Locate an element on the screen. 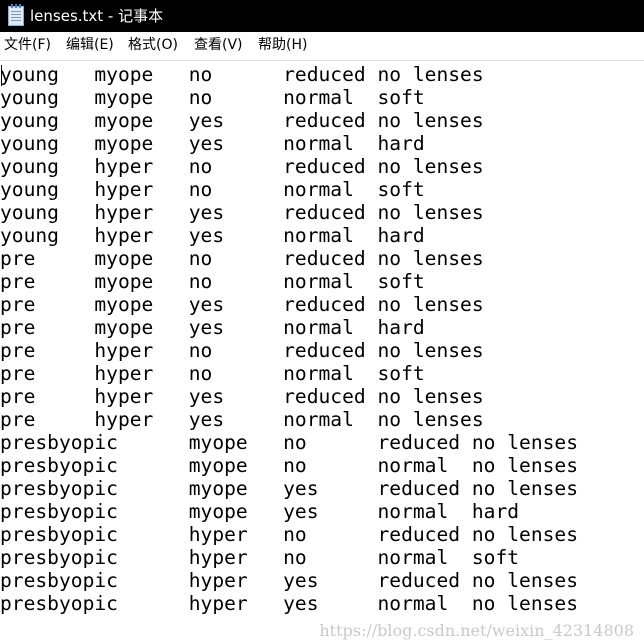 This screenshot has width=644, height=644. text-line: pre hyper no reduced no lenses is located at coordinates (242, 350).